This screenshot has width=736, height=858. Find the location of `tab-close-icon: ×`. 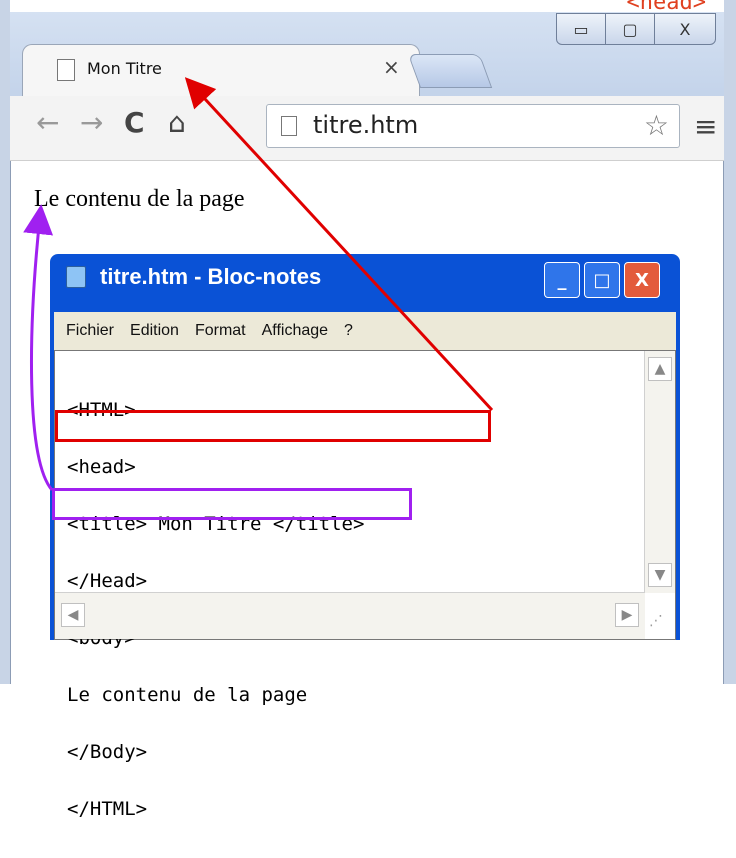

tab-close-icon: × is located at coordinates (391, 67).